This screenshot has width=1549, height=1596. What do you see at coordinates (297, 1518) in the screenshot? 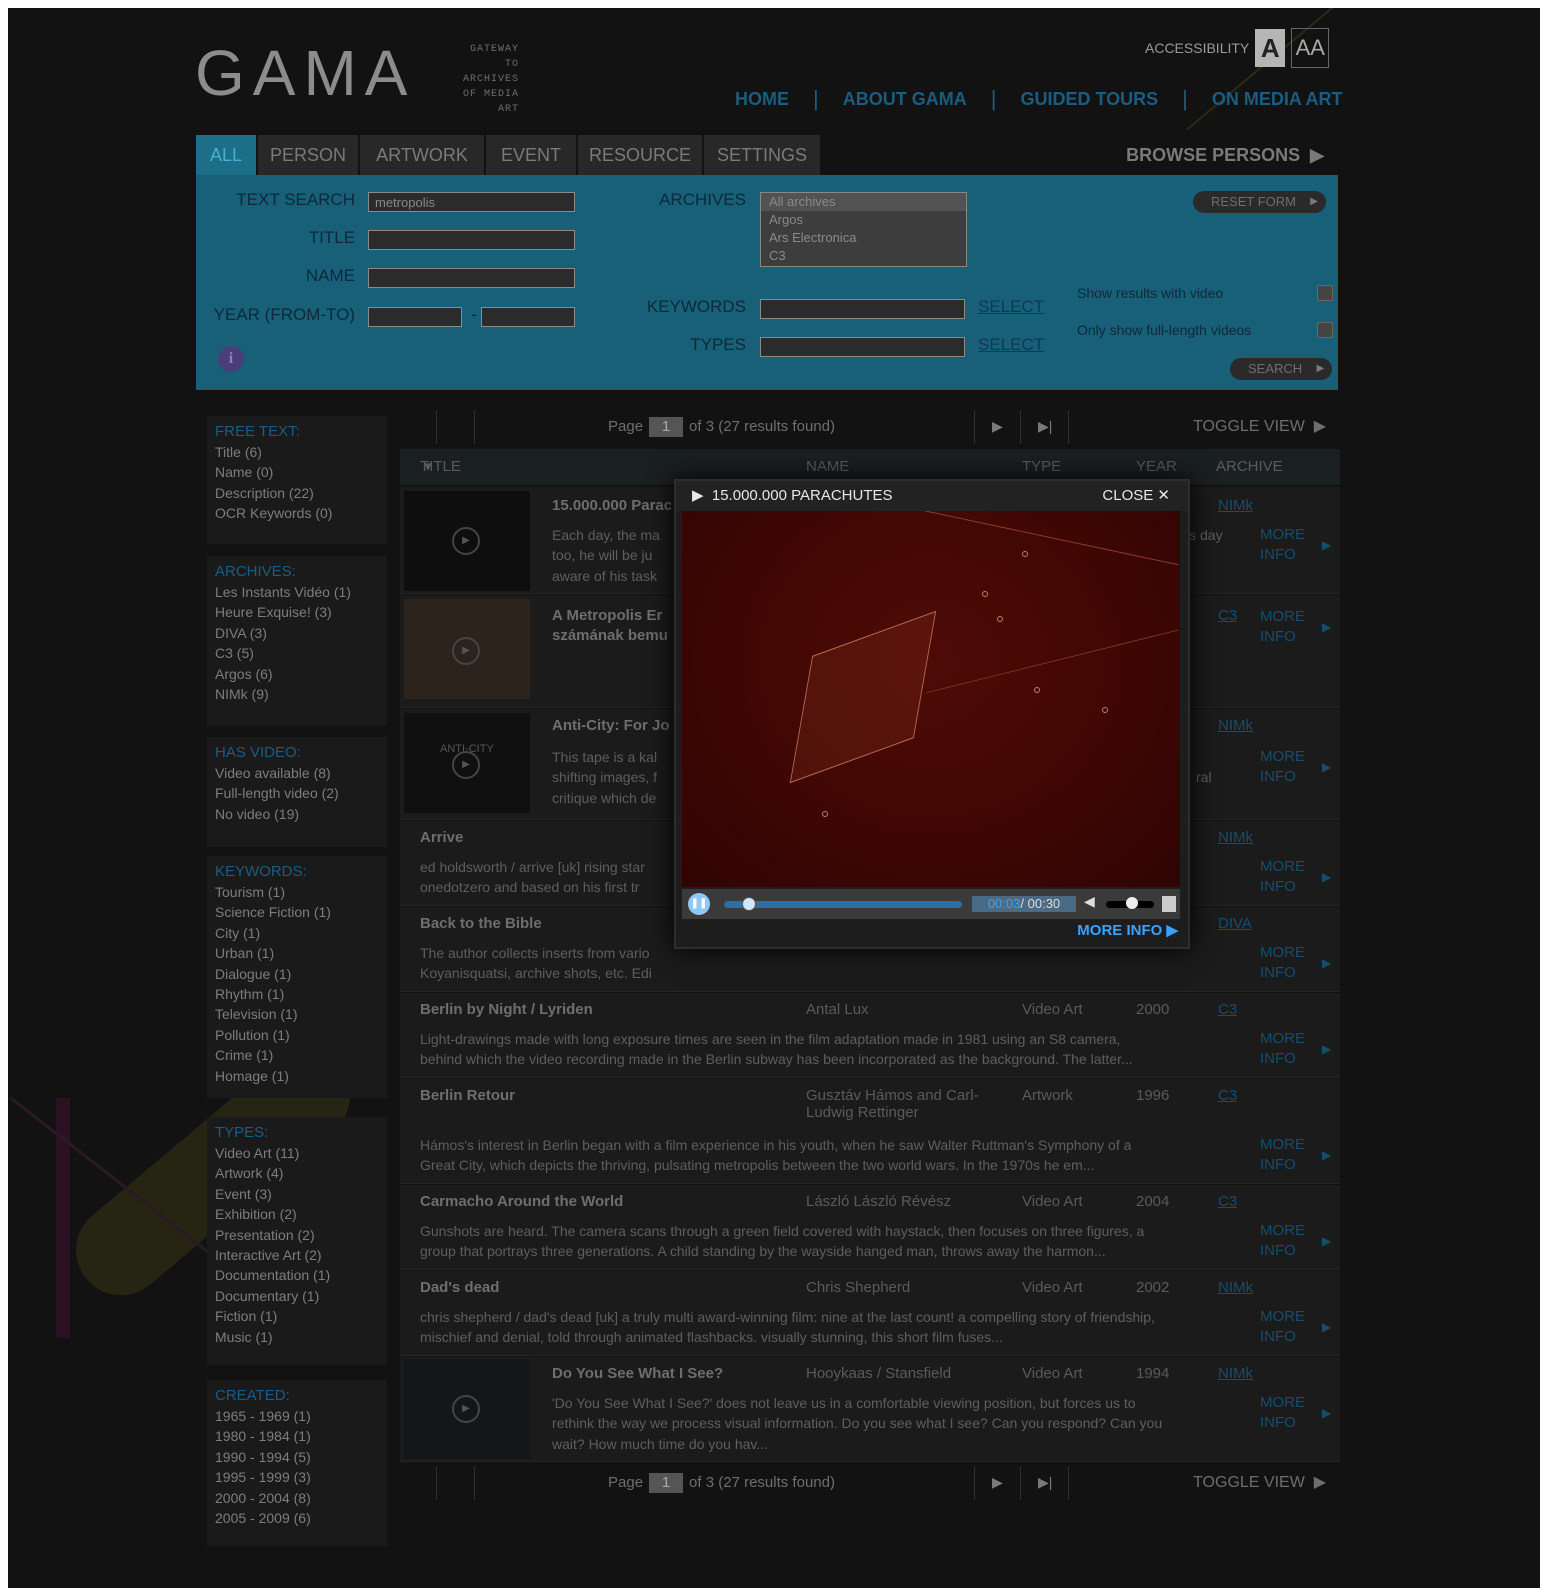
I see `facet-item: 2005 - 2009 (6)` at bounding box center [297, 1518].